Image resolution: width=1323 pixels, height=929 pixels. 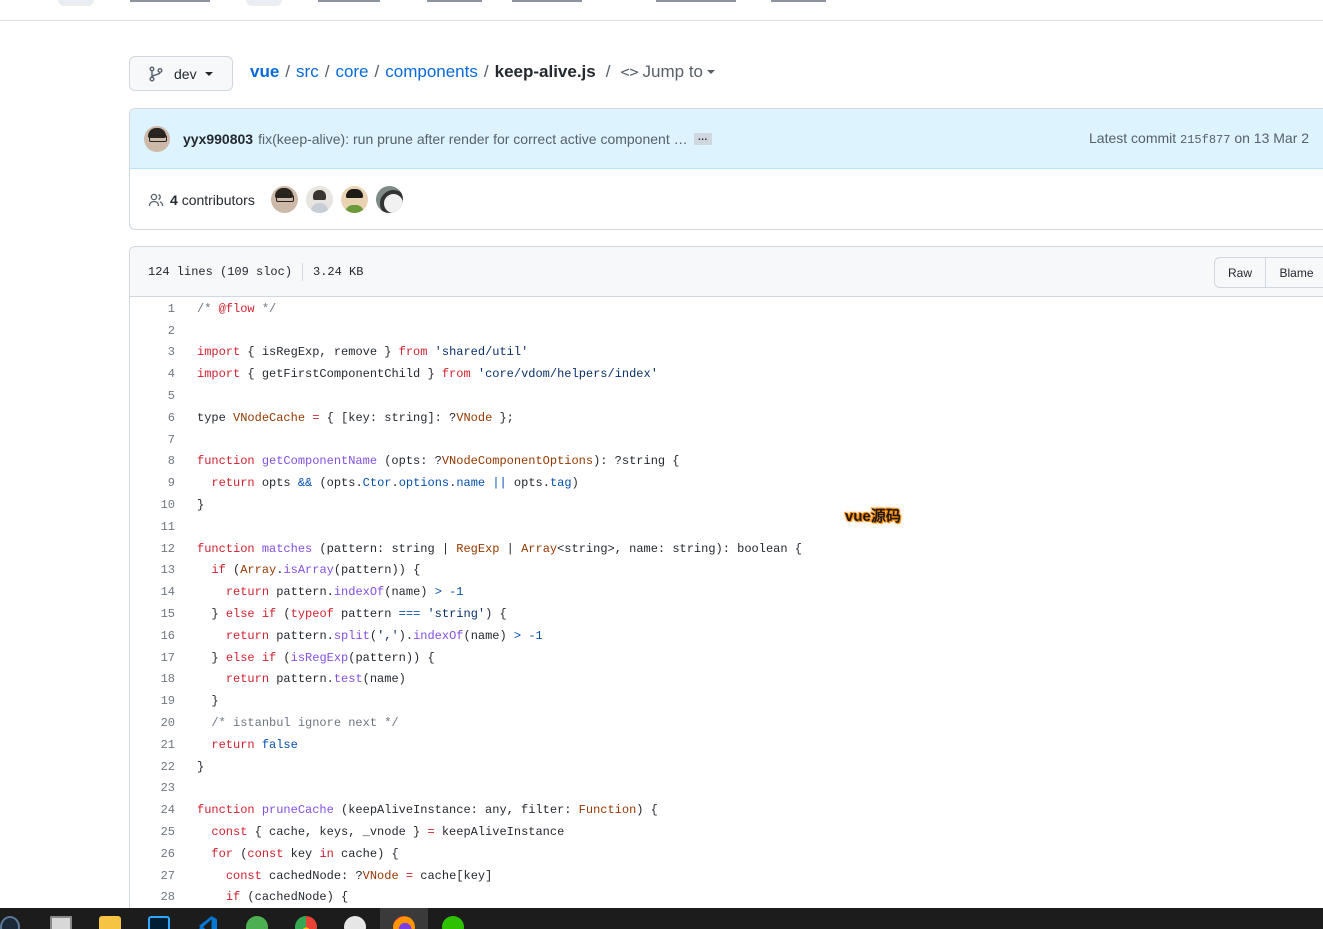 I want to click on line-number: 16, so click(x=152, y=636).